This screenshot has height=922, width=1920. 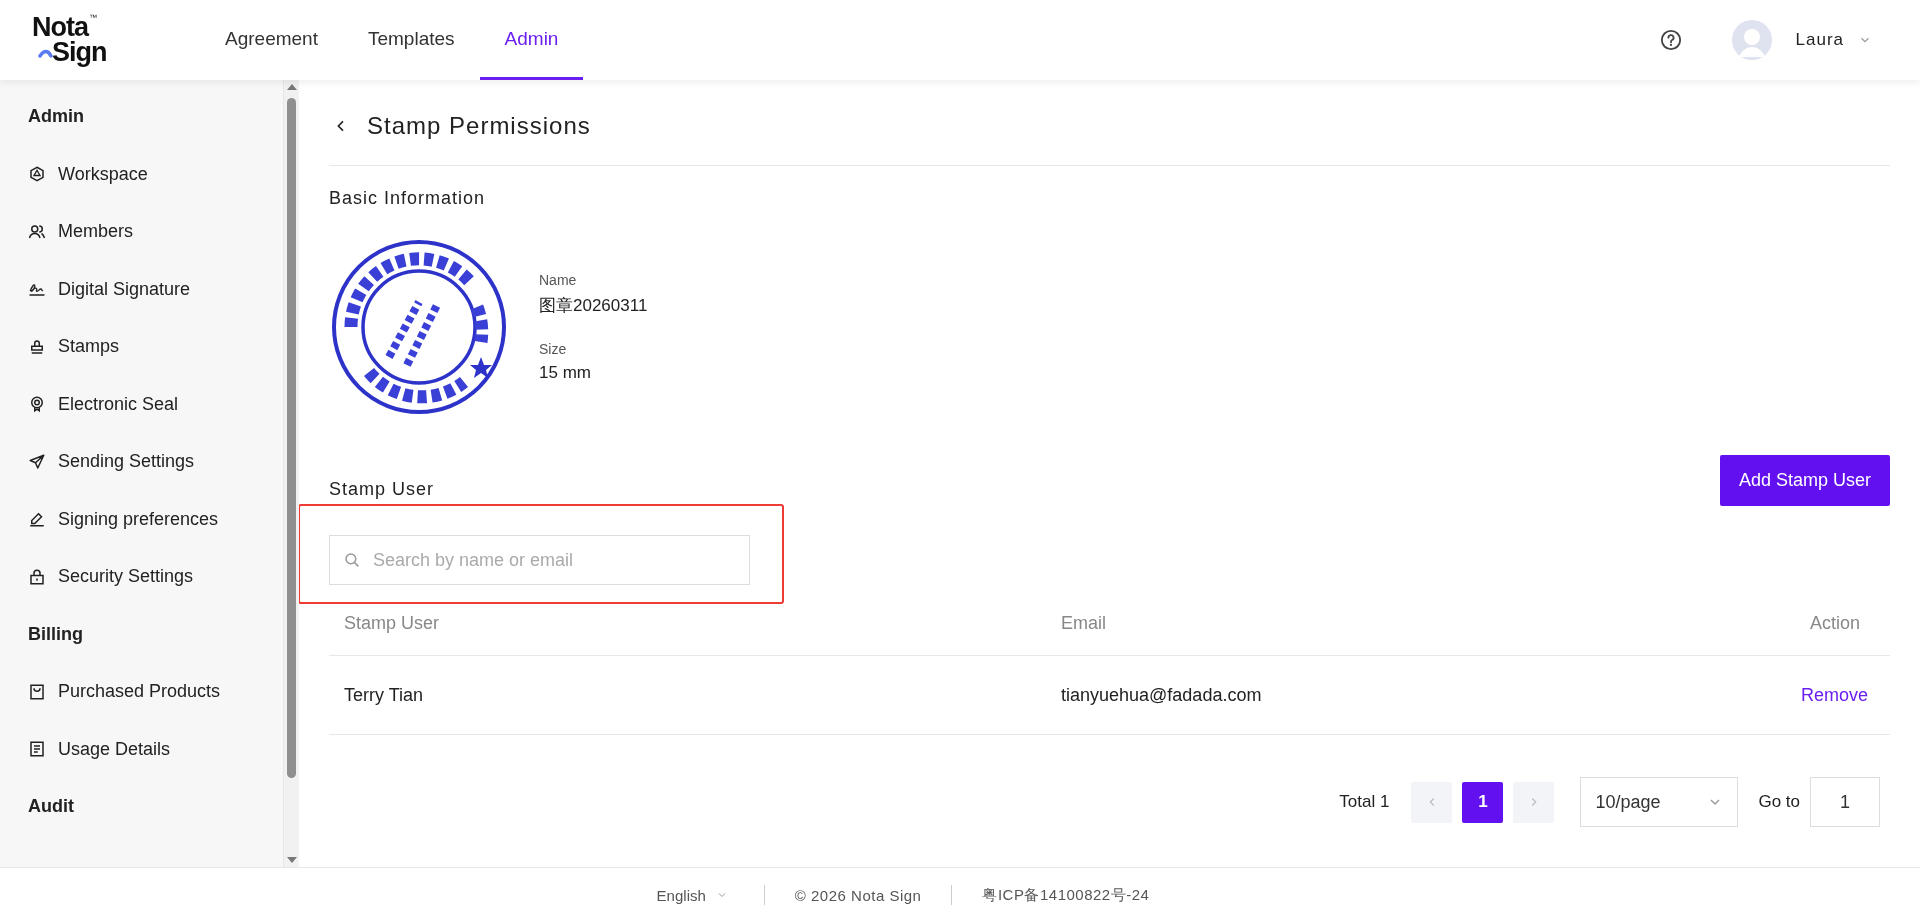 What do you see at coordinates (37, 749) in the screenshot?
I see `document-icon` at bounding box center [37, 749].